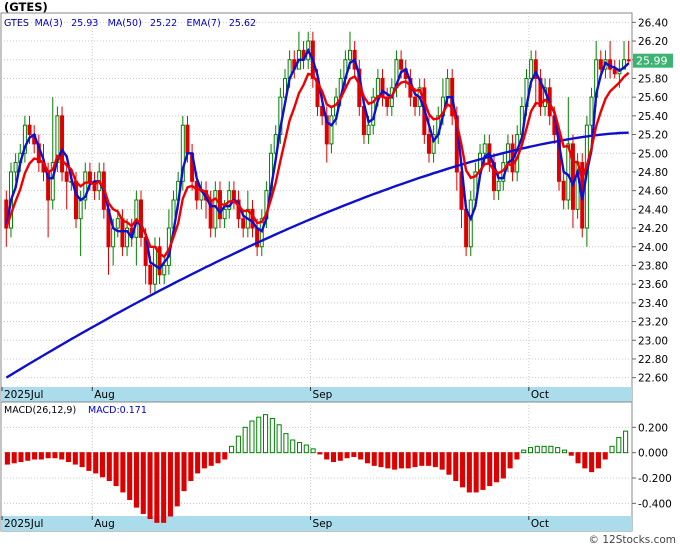  I want to click on price-legend: GTES MA(3) 25.93 MA(50) 25.22 EMA(7) 25.62, so click(130, 23).